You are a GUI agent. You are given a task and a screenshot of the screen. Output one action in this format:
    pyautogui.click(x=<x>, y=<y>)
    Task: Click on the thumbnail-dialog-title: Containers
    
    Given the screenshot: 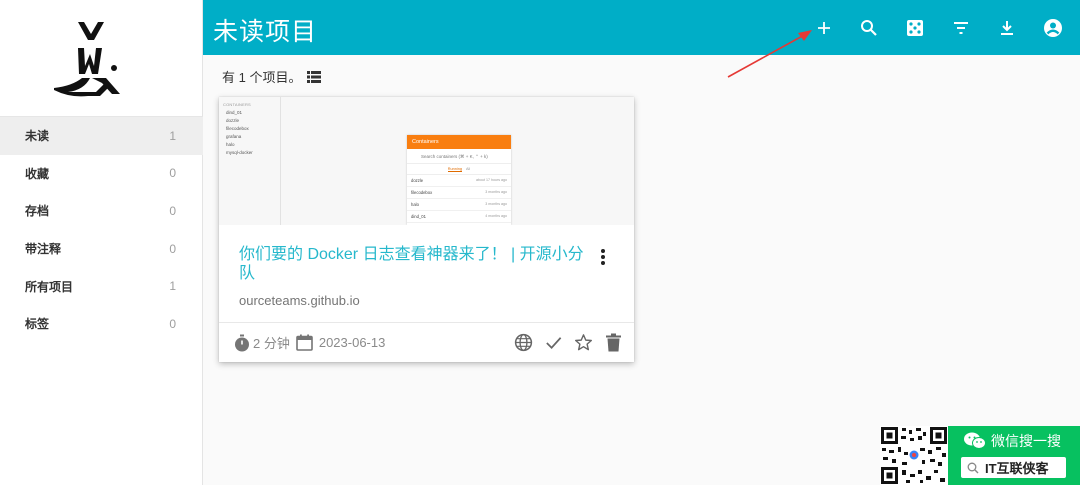 What is the action you would take?
    pyautogui.click(x=459, y=142)
    